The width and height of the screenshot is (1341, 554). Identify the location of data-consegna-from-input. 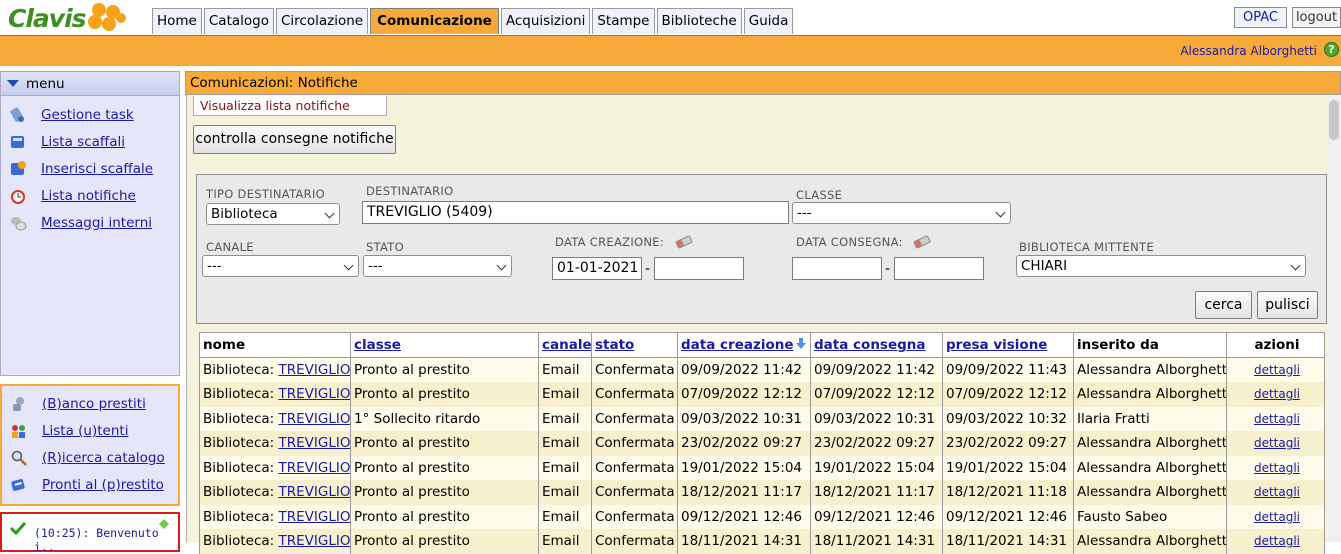
(837, 268).